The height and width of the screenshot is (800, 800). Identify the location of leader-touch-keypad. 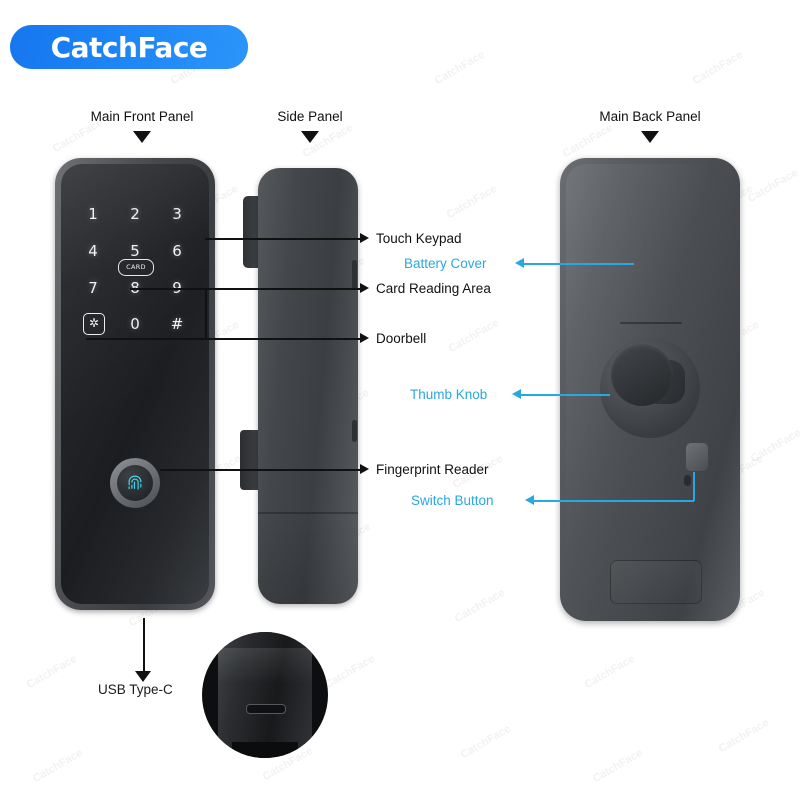
(282, 239).